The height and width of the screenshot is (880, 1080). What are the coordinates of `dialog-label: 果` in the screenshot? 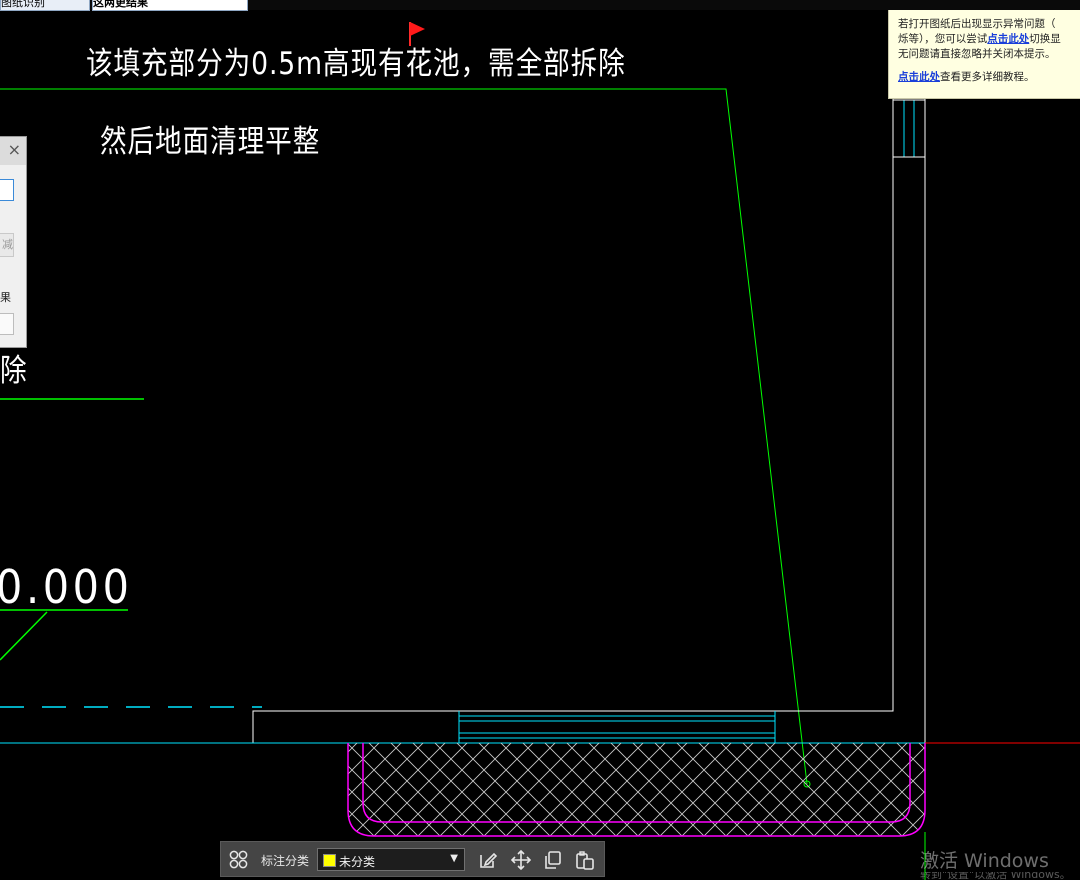 It's located at (5, 297).